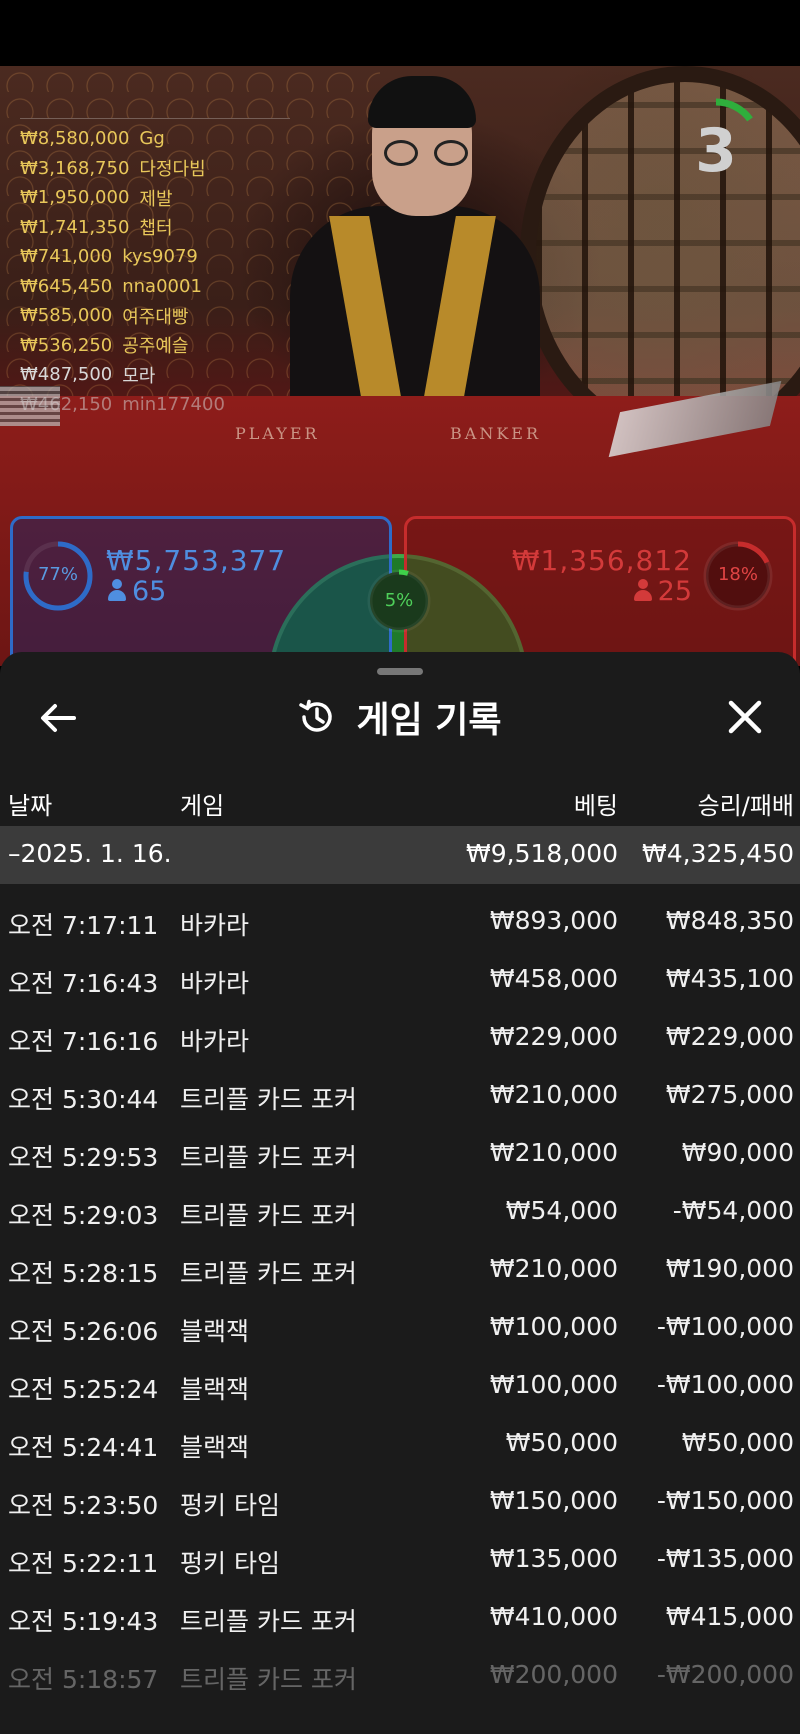 The width and height of the screenshot is (800, 1734). Describe the element at coordinates (83, 1389) in the screenshot. I see `history-time: 오전 5:25:24` at that location.